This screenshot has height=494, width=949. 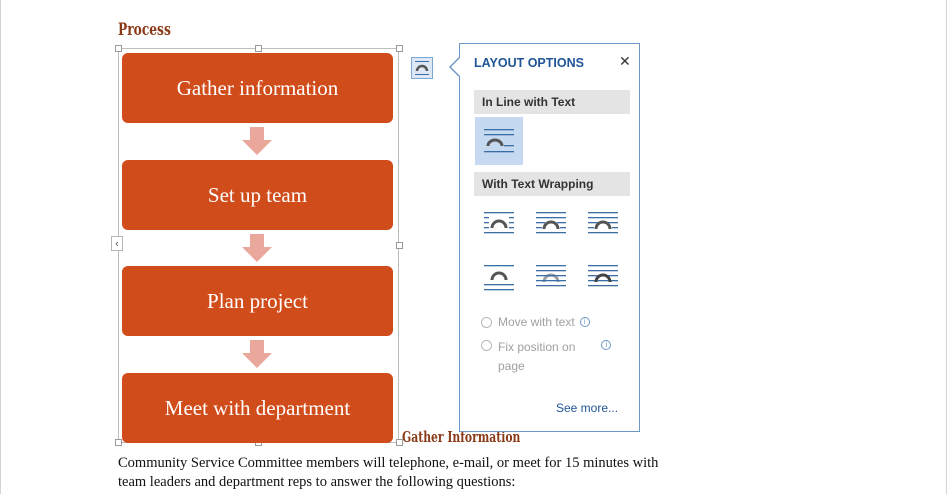 I want to click on process-step-meet-with-department: Meet with department, so click(x=257, y=408).